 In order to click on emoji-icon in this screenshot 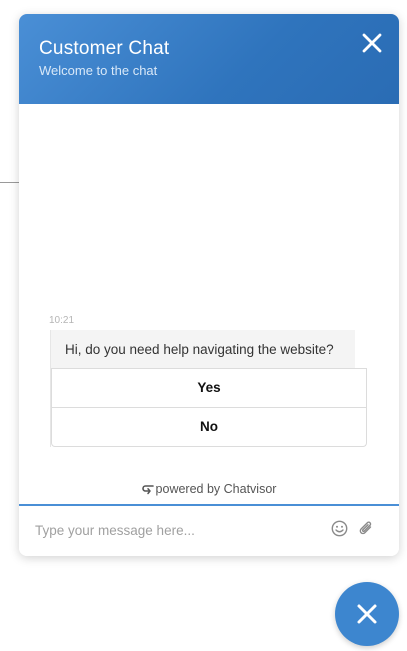, I will do `click(339, 528)`.